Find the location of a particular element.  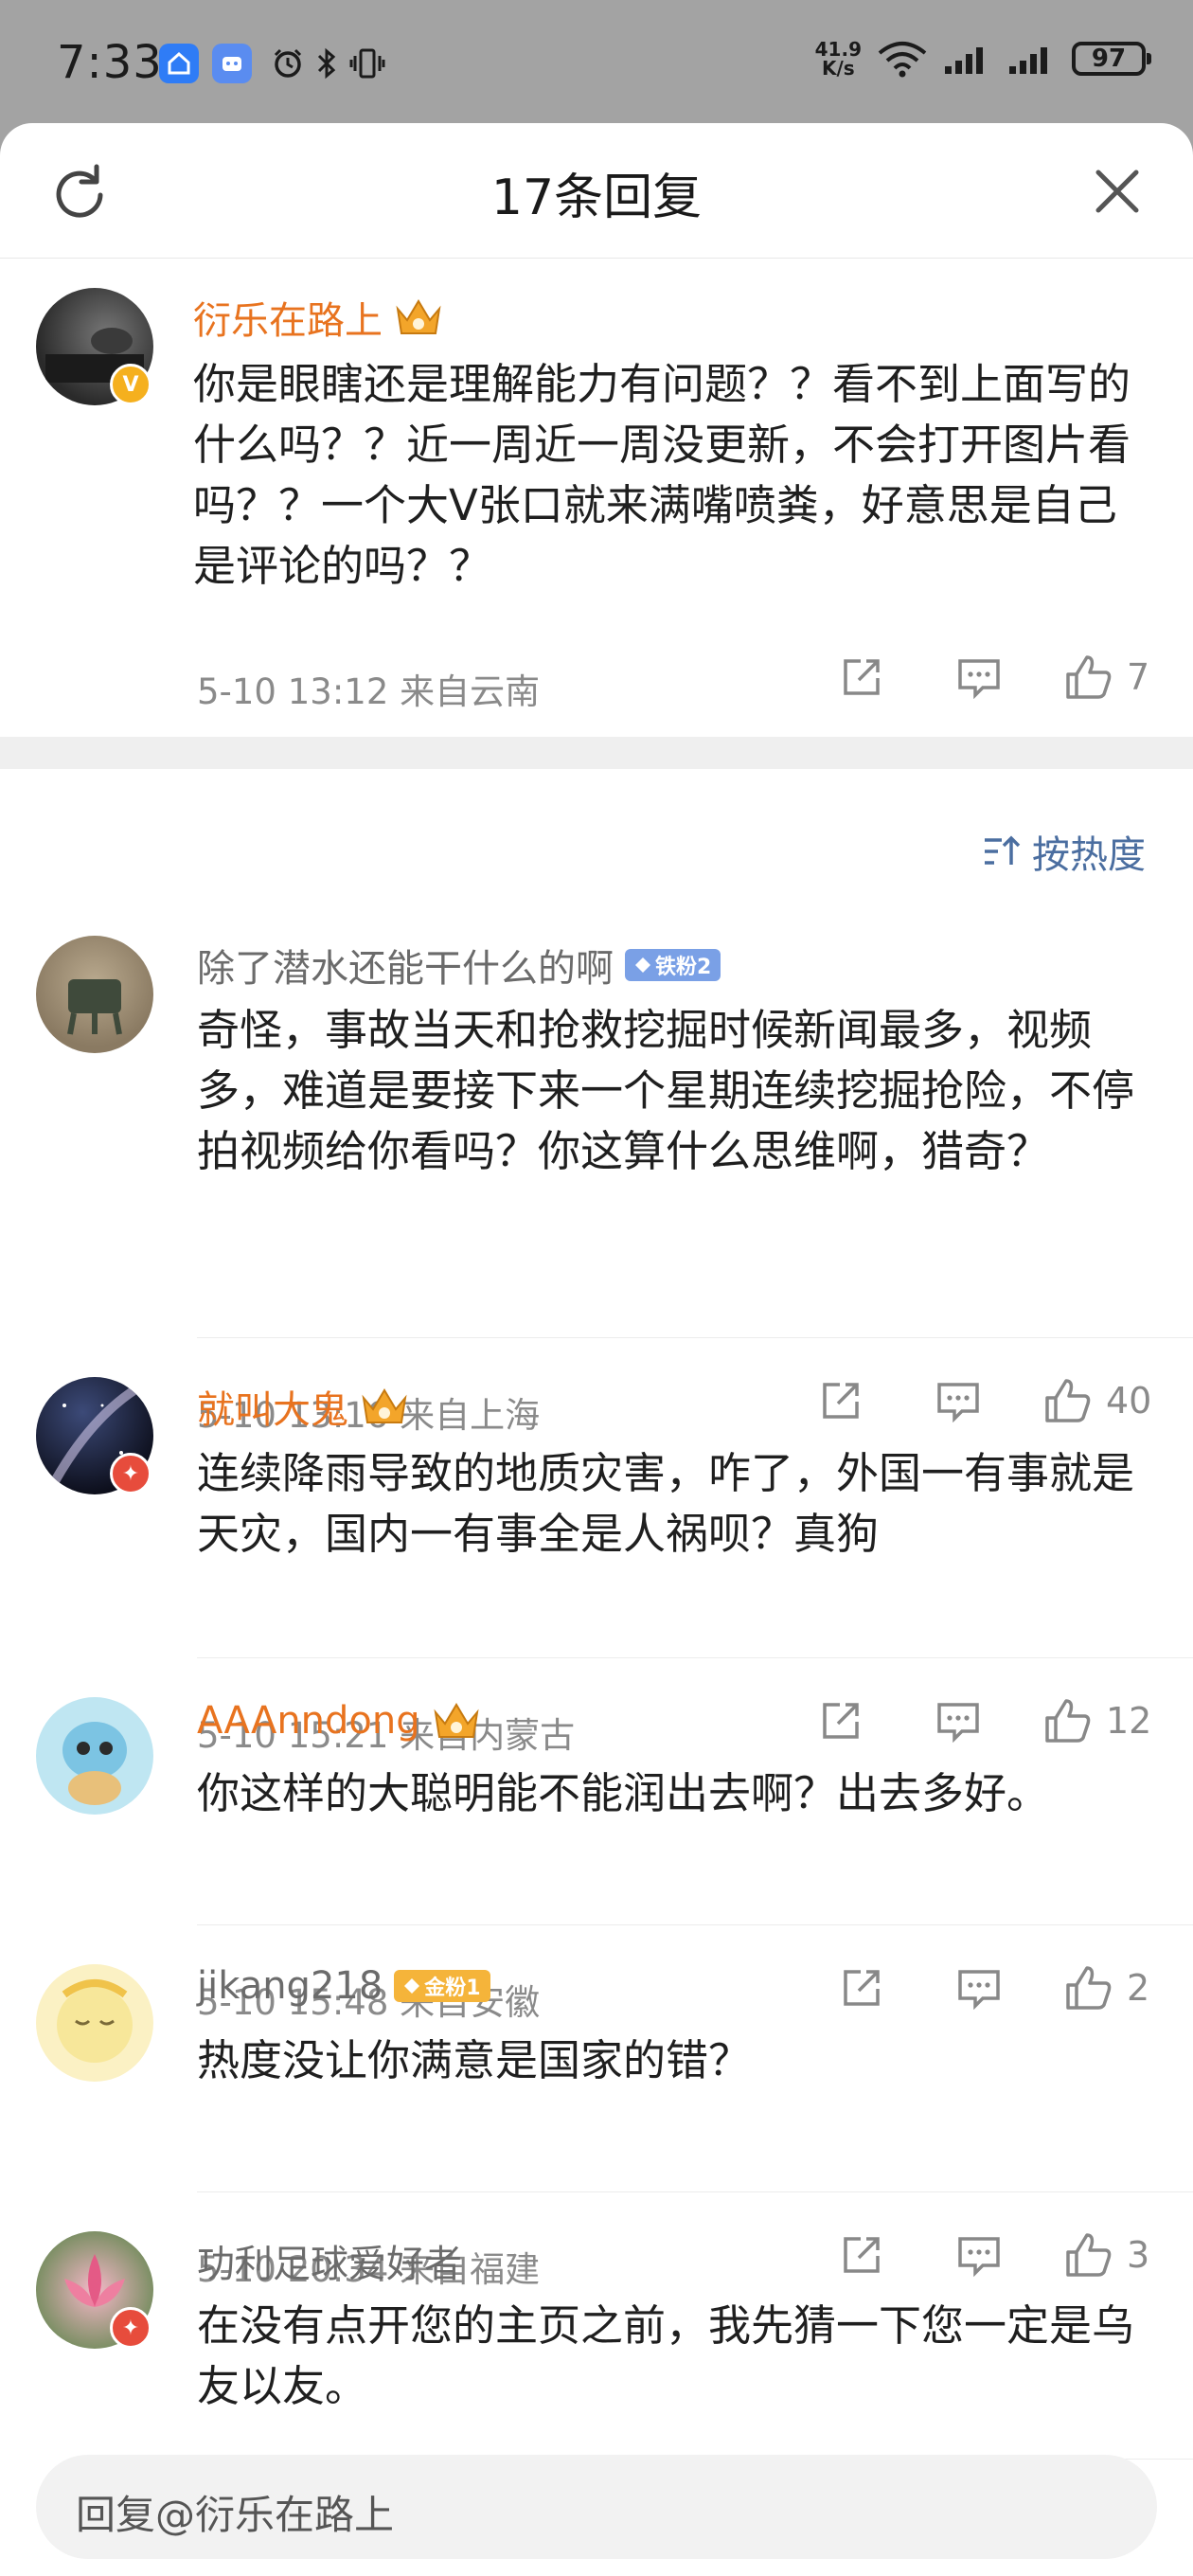

section-divider is located at coordinates (596, 753).